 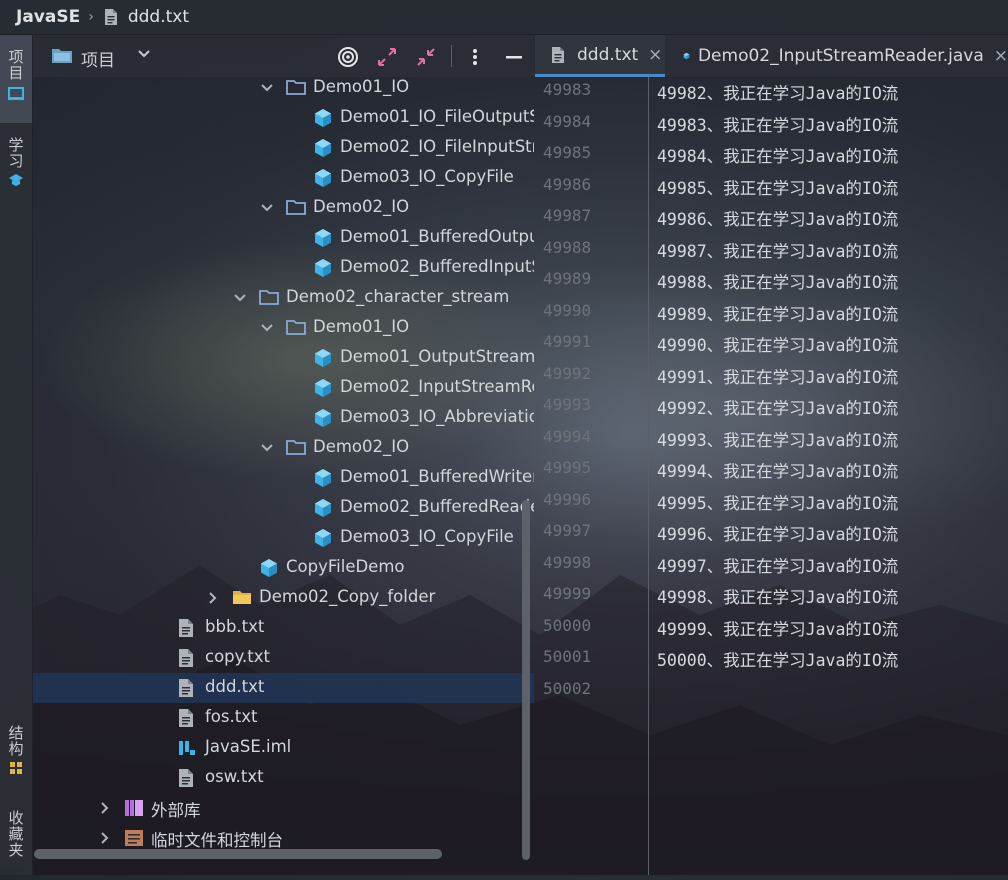 I want to click on code-line: 49994 49993、我正在学习Java的IO流, so click(x=771, y=438).